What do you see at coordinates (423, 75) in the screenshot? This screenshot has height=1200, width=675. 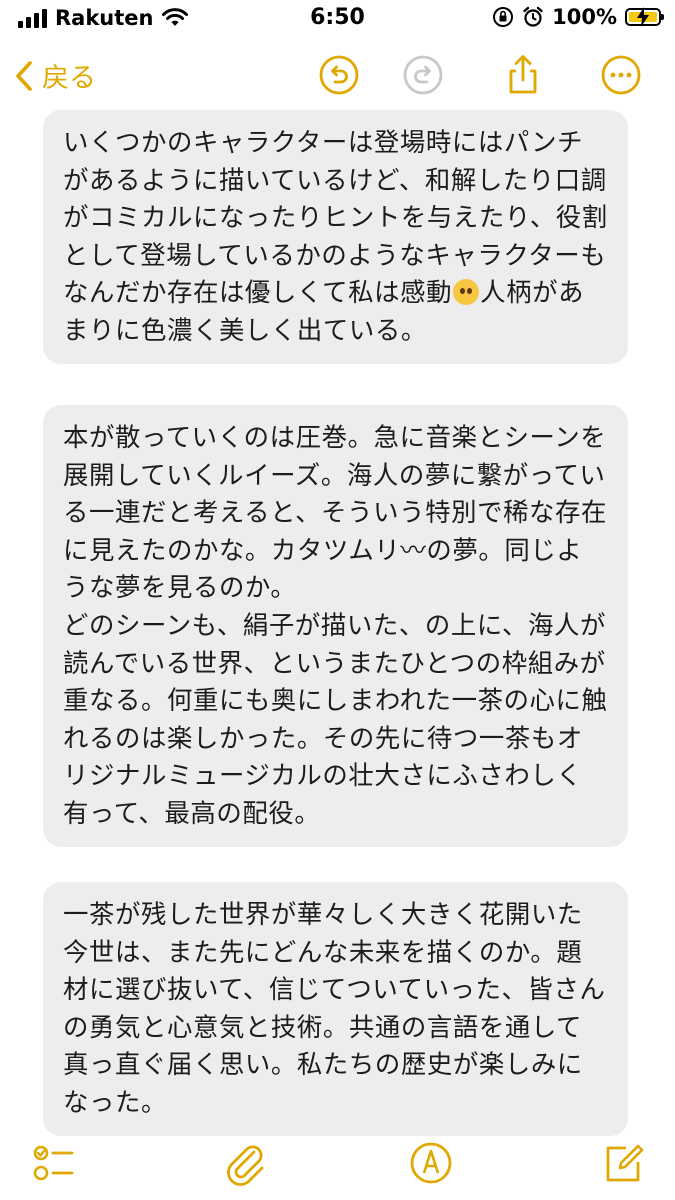 I see `redo-icon` at bounding box center [423, 75].